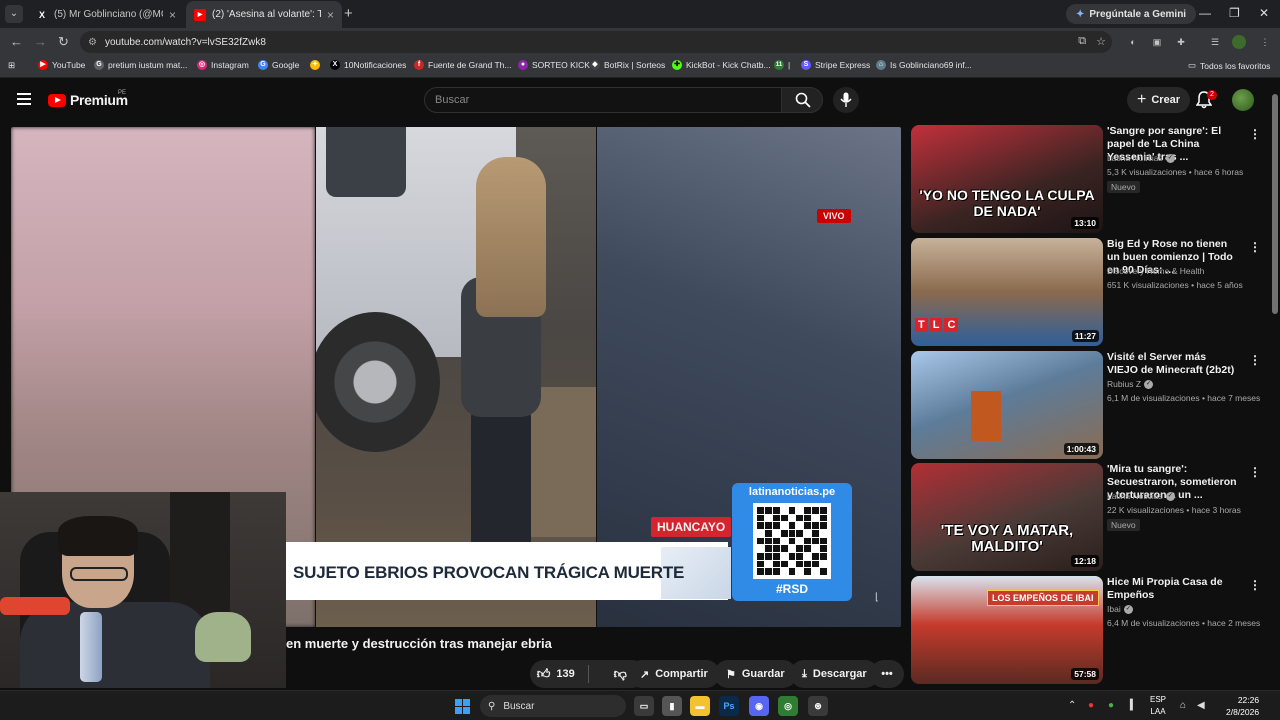 The image size is (1280, 720). I want to click on tab-youtube: ▶ (2) 'Asesina al volante': Trágico ×, so click(264, 14).